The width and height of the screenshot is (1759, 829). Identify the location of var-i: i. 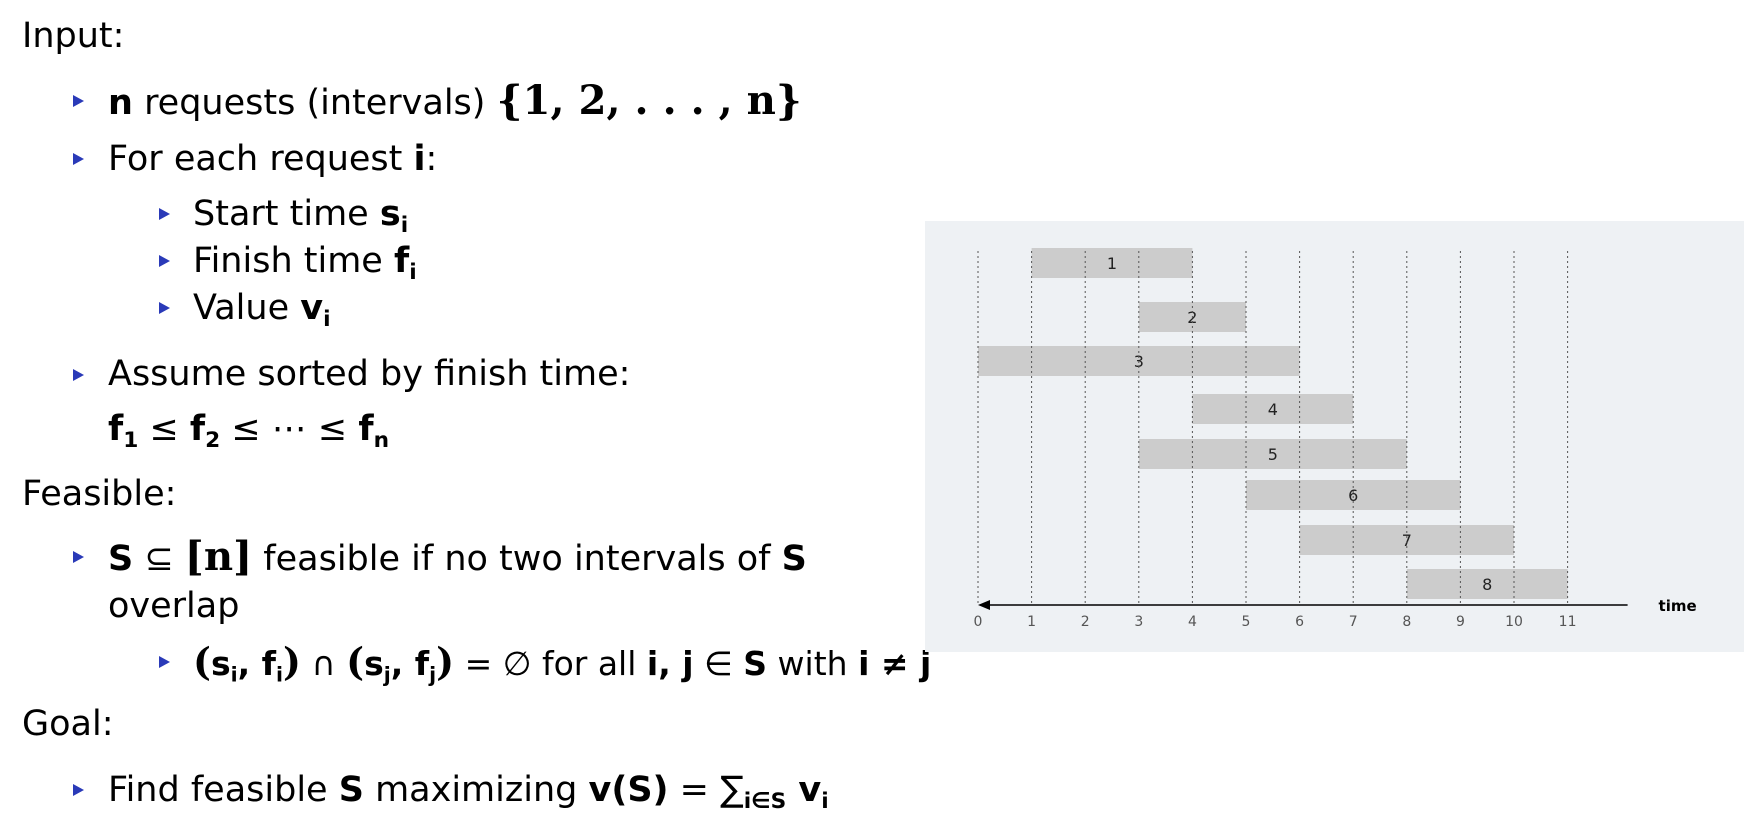
(419, 159).